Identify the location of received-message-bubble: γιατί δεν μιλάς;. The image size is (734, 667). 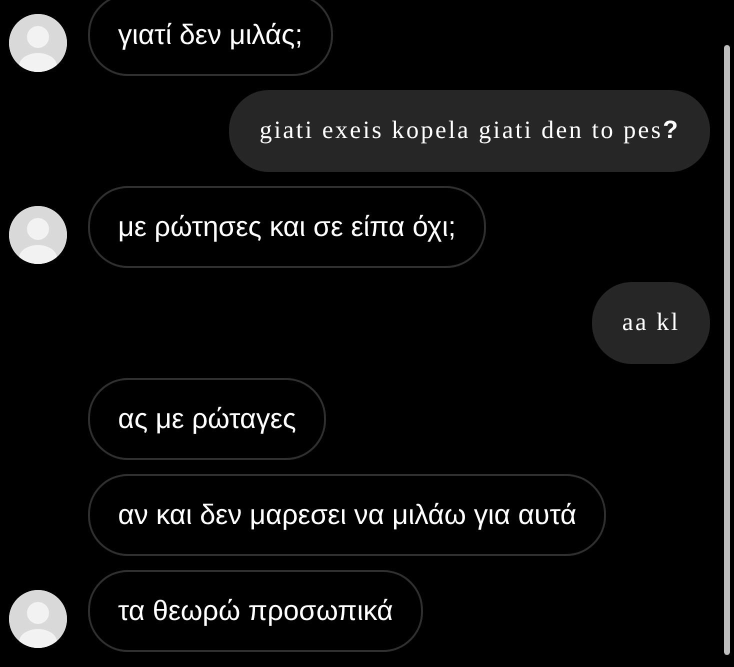
(210, 38).